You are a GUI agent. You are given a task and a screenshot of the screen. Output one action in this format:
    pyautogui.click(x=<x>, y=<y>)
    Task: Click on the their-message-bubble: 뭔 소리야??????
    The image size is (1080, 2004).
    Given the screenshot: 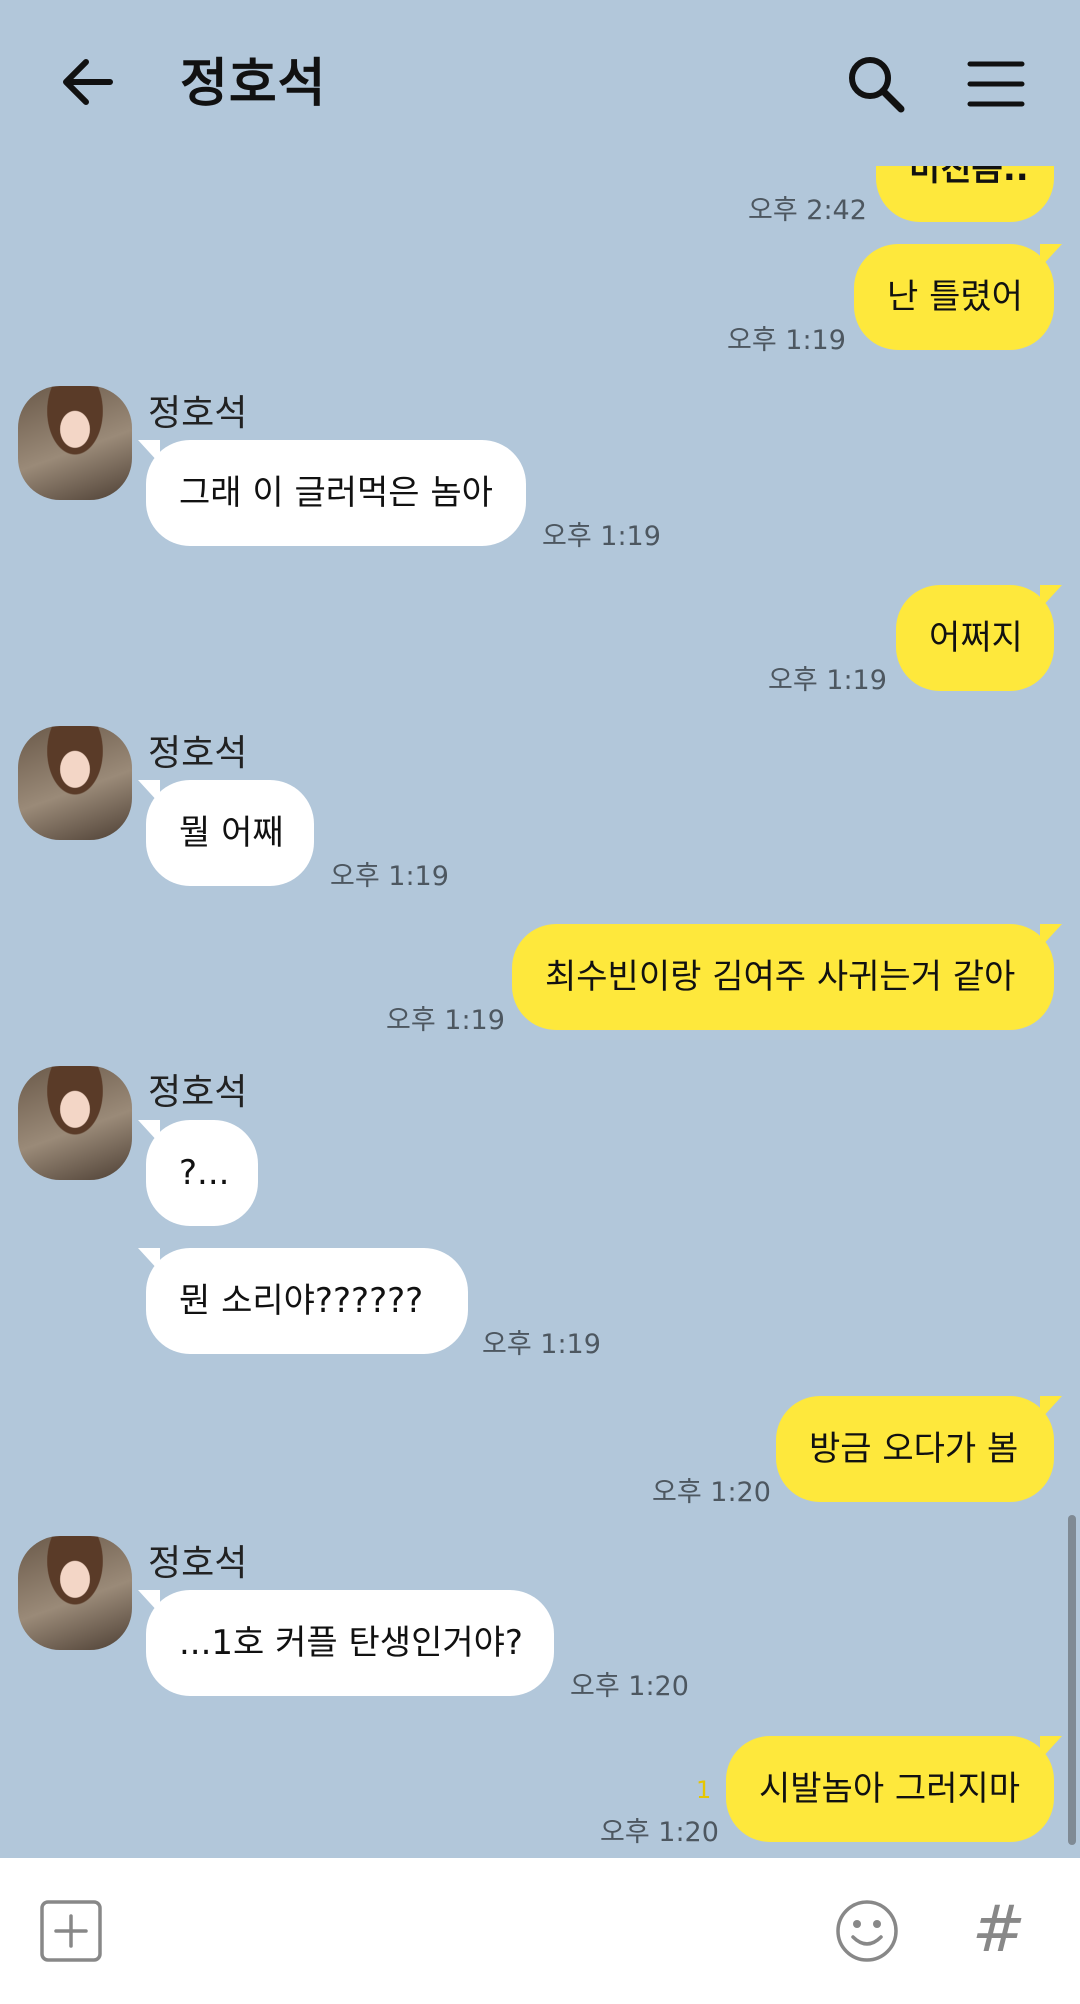 What is the action you would take?
    pyautogui.click(x=303, y=1301)
    